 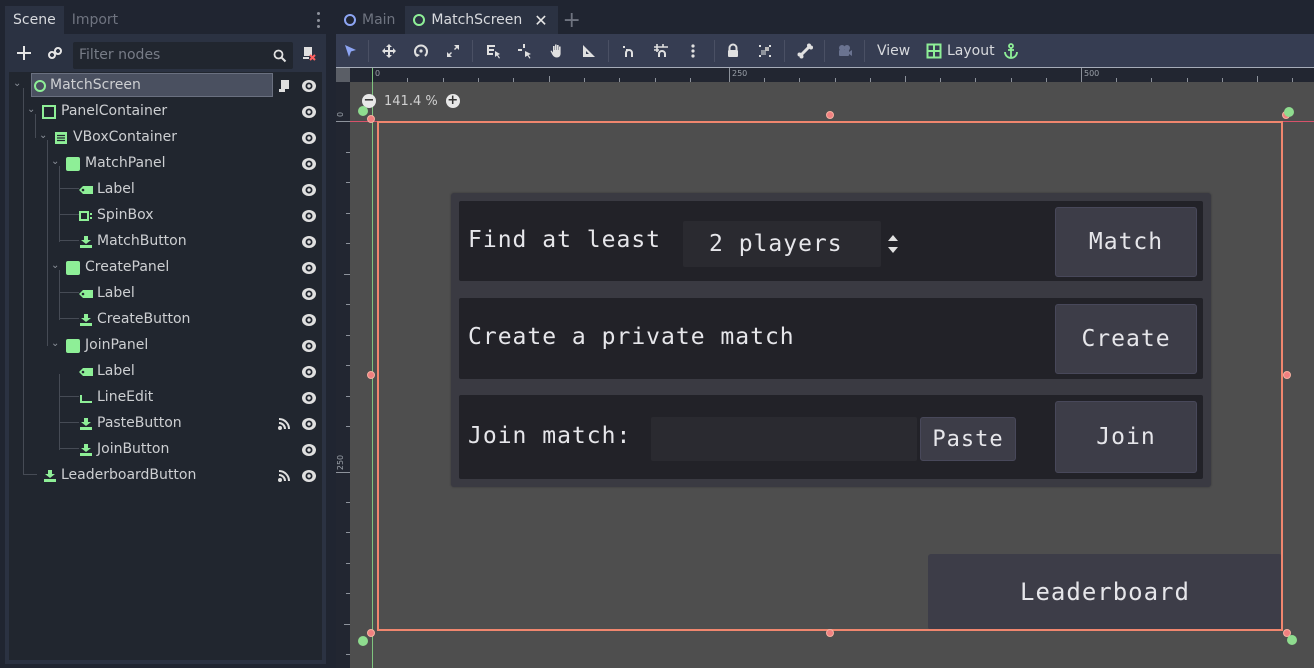 I want to click on close-icon: ✕, so click(x=540, y=20).